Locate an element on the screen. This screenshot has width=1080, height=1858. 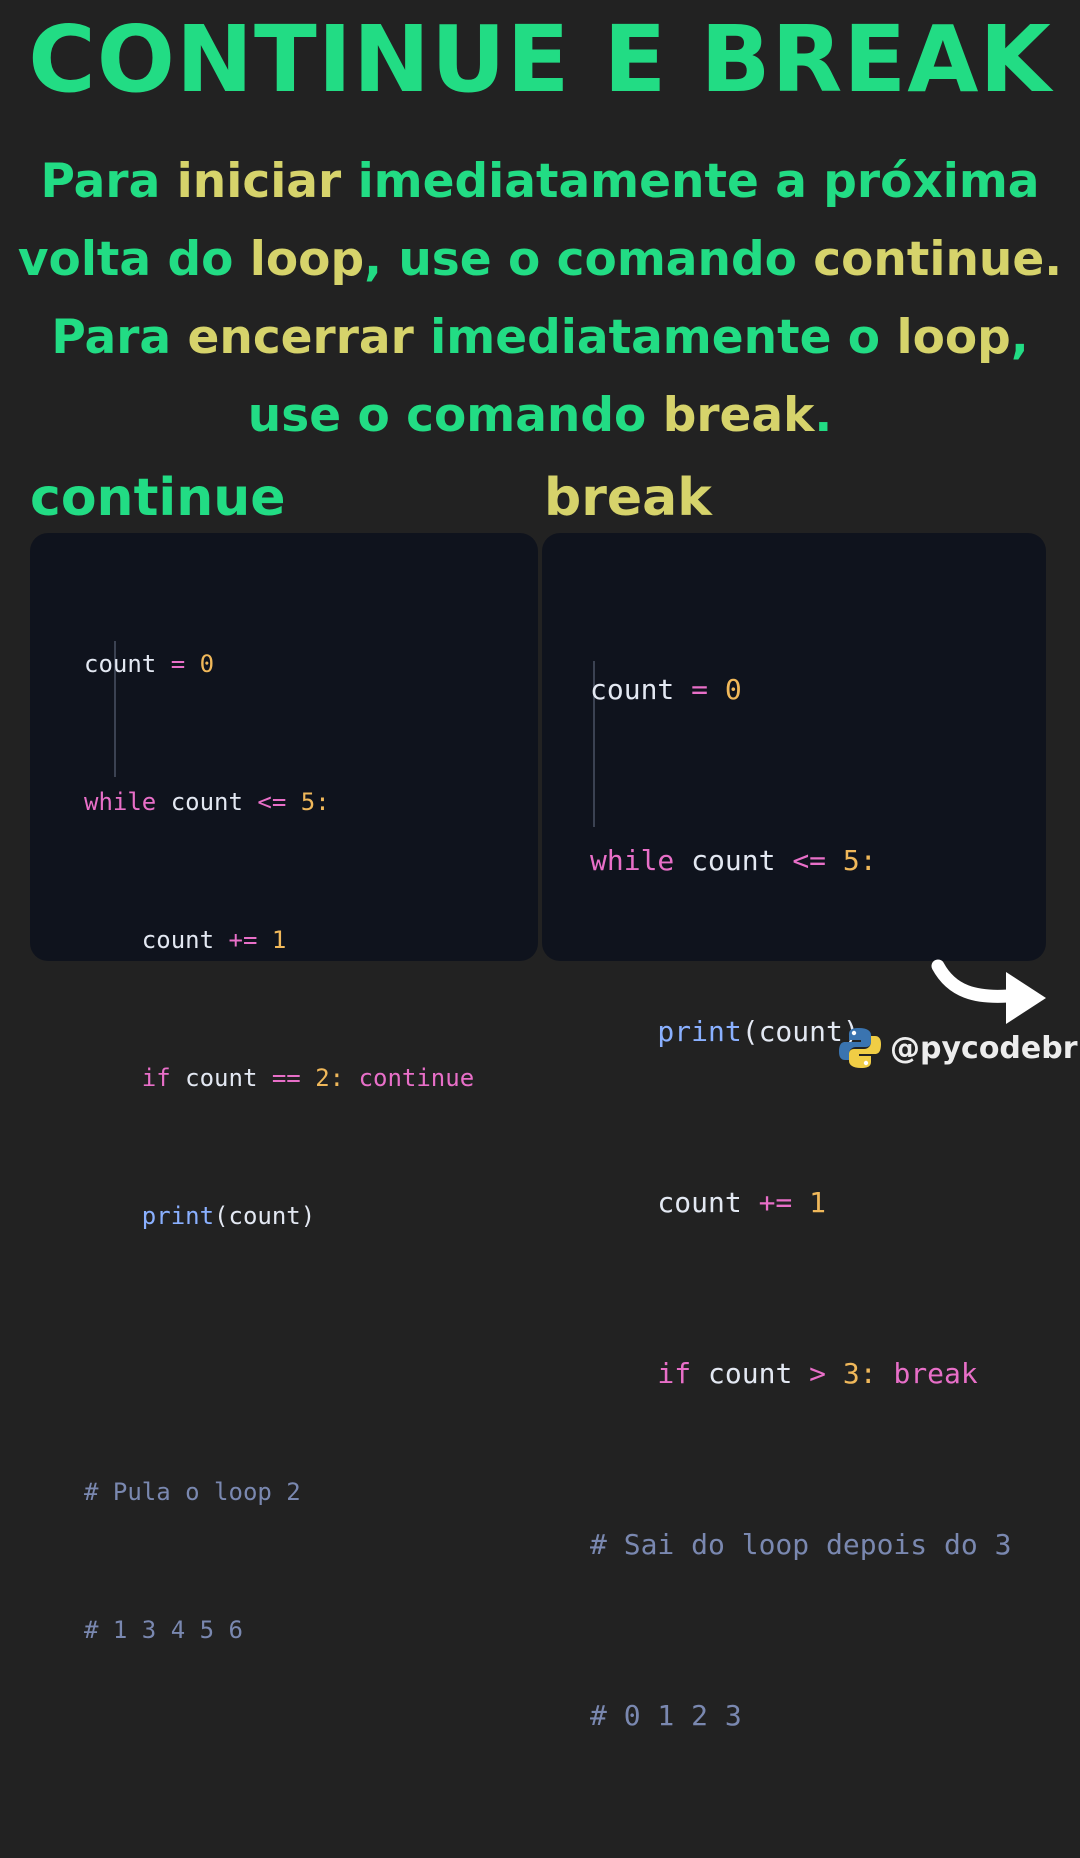
curved-arrow-right-icon is located at coordinates (991, 996).